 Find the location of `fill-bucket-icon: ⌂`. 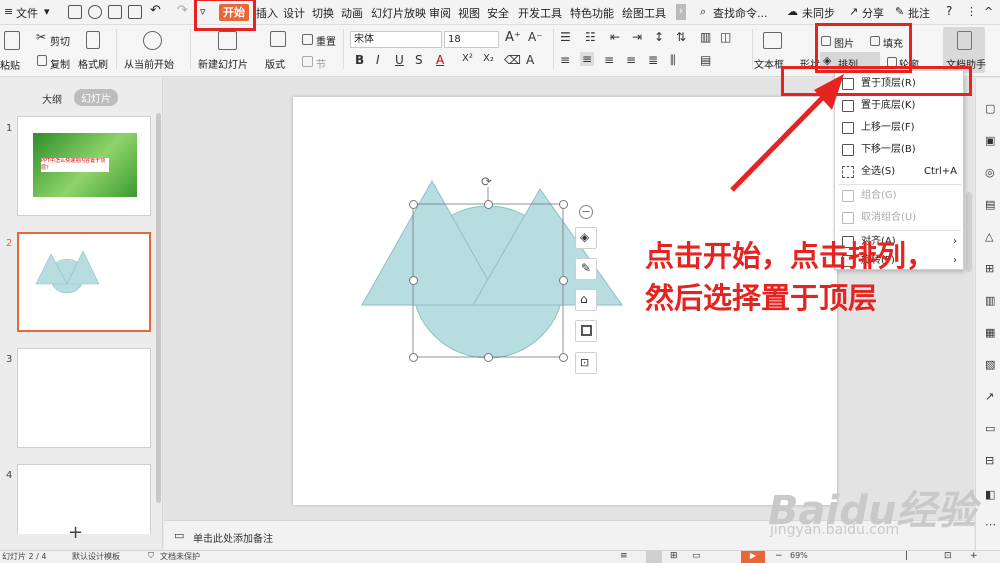

fill-bucket-icon: ⌂ is located at coordinates (586, 300).